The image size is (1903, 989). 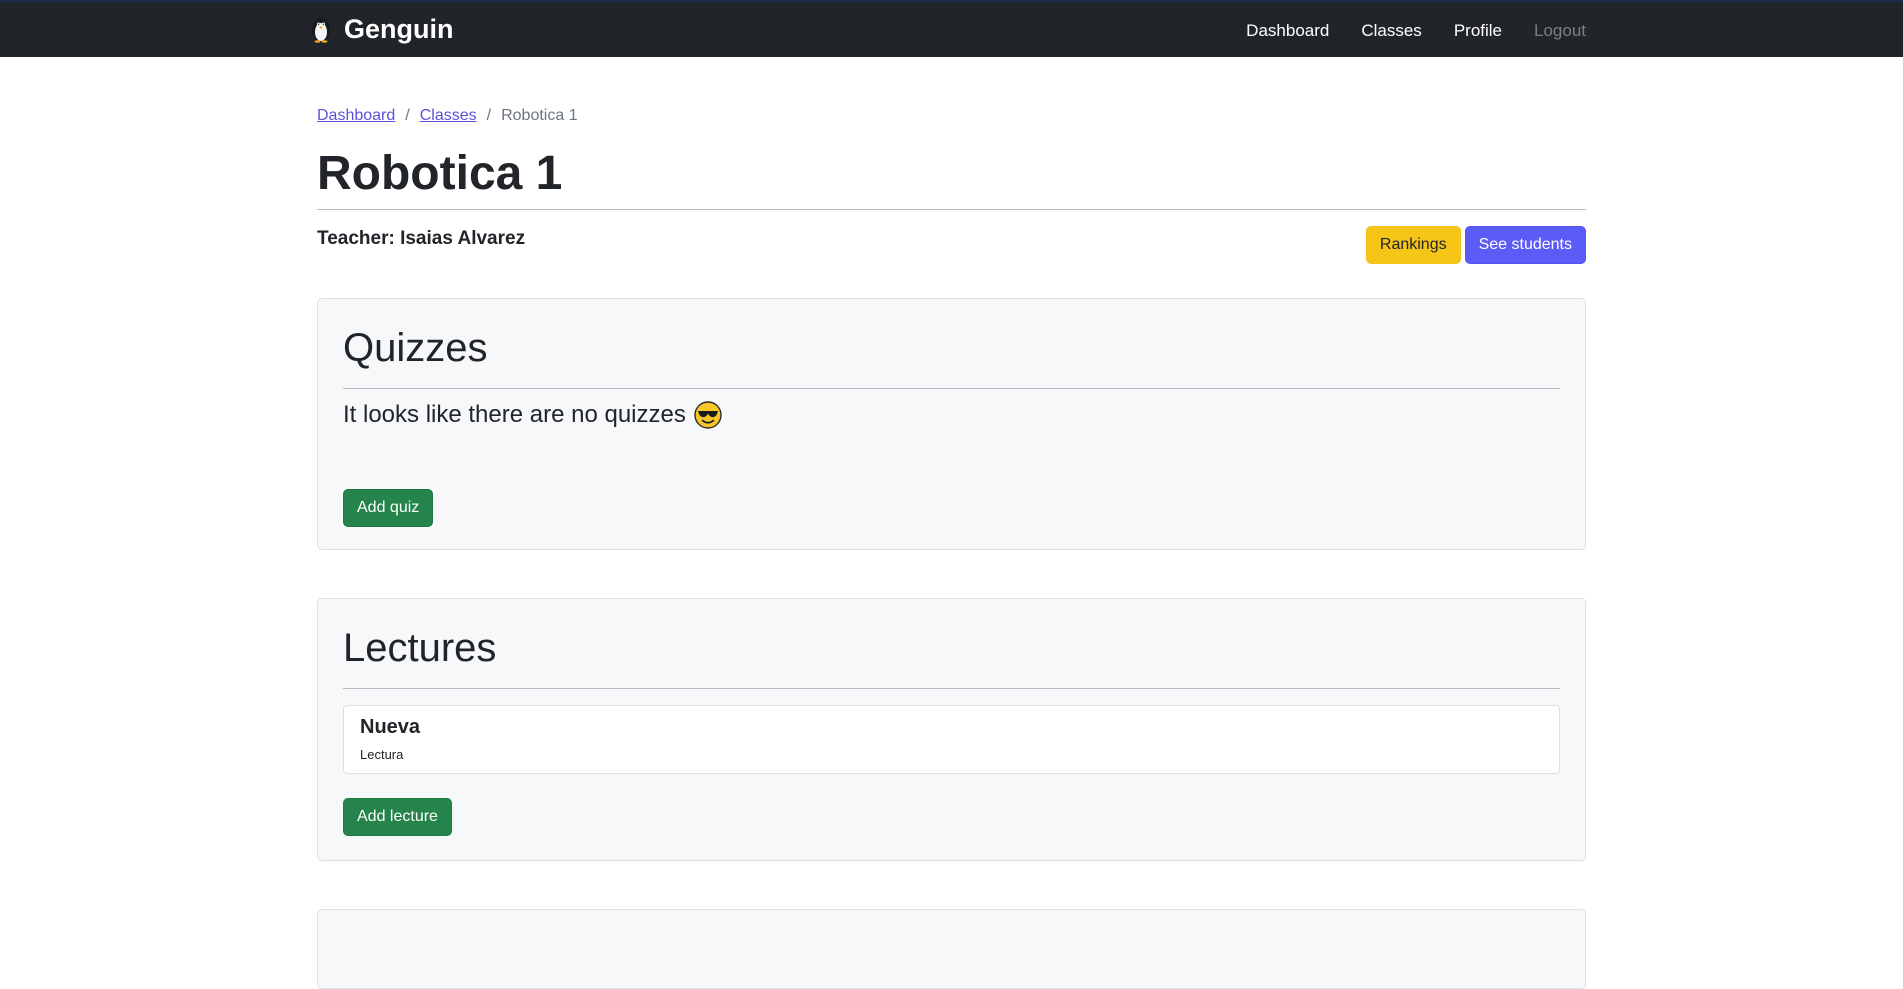 I want to click on smiling-face-with-sunglasses-icon, so click(x=708, y=415).